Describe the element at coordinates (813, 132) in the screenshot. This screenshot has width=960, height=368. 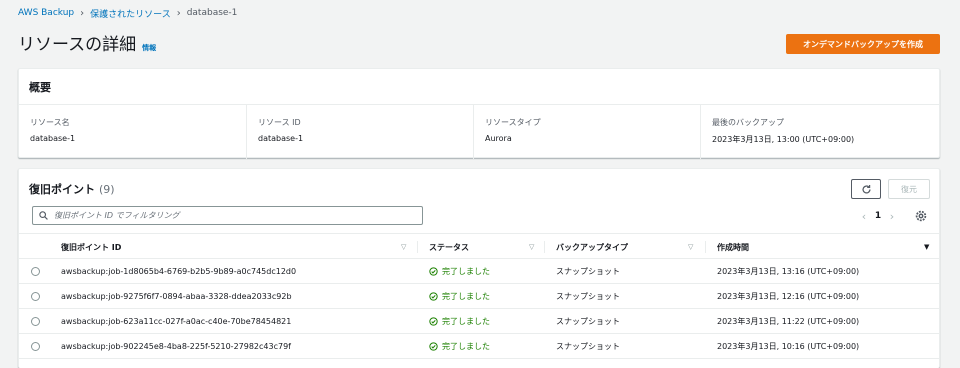
I see `overview-field-last-backup: 最後のバックアップ 2023年3月13日, 13:00 (UTC+09:00)` at that location.